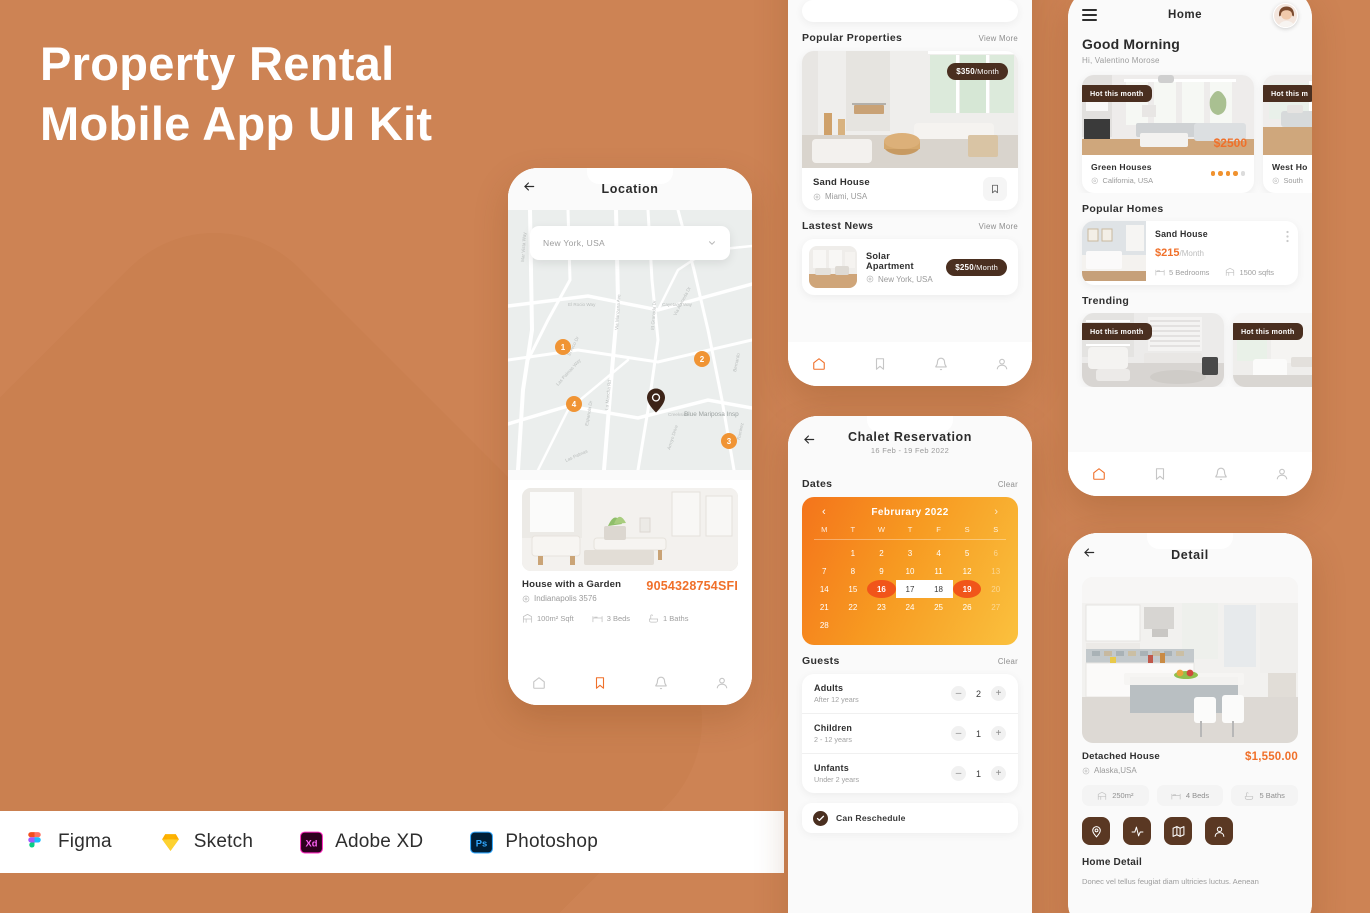  Describe the element at coordinates (995, 607) in the screenshot. I see `calendar-day: 27` at that location.